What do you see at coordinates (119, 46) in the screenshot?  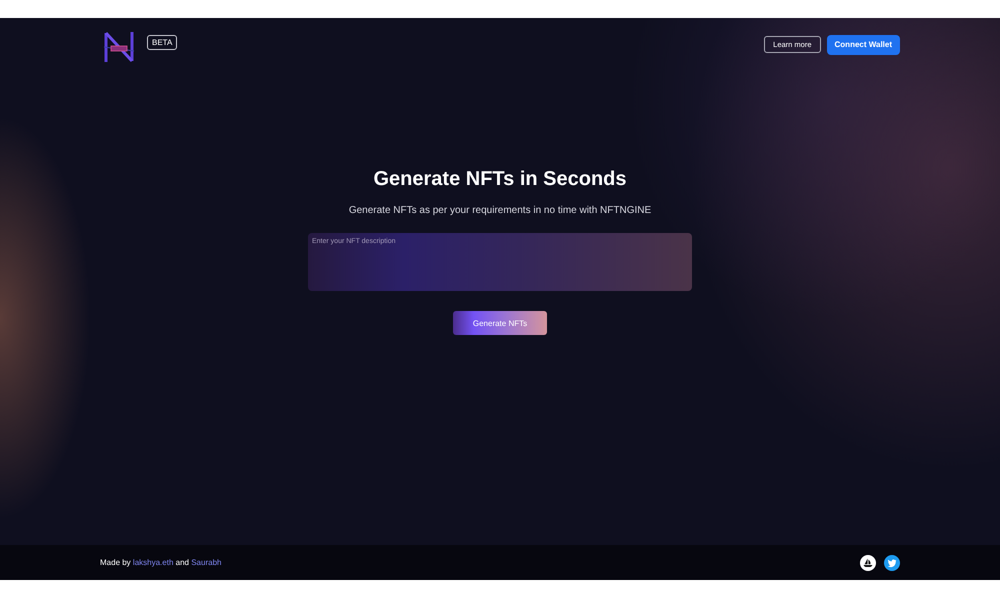 I see `logo-icon` at bounding box center [119, 46].